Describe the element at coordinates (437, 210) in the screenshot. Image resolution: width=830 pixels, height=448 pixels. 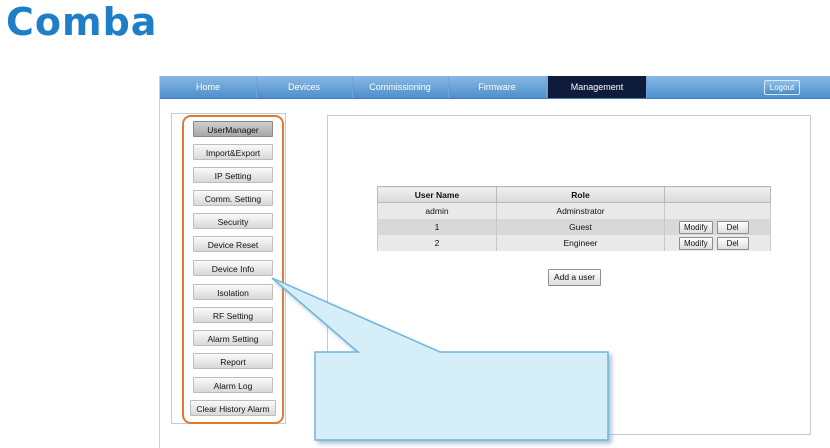
I see `cell-user-name: admin` at that location.